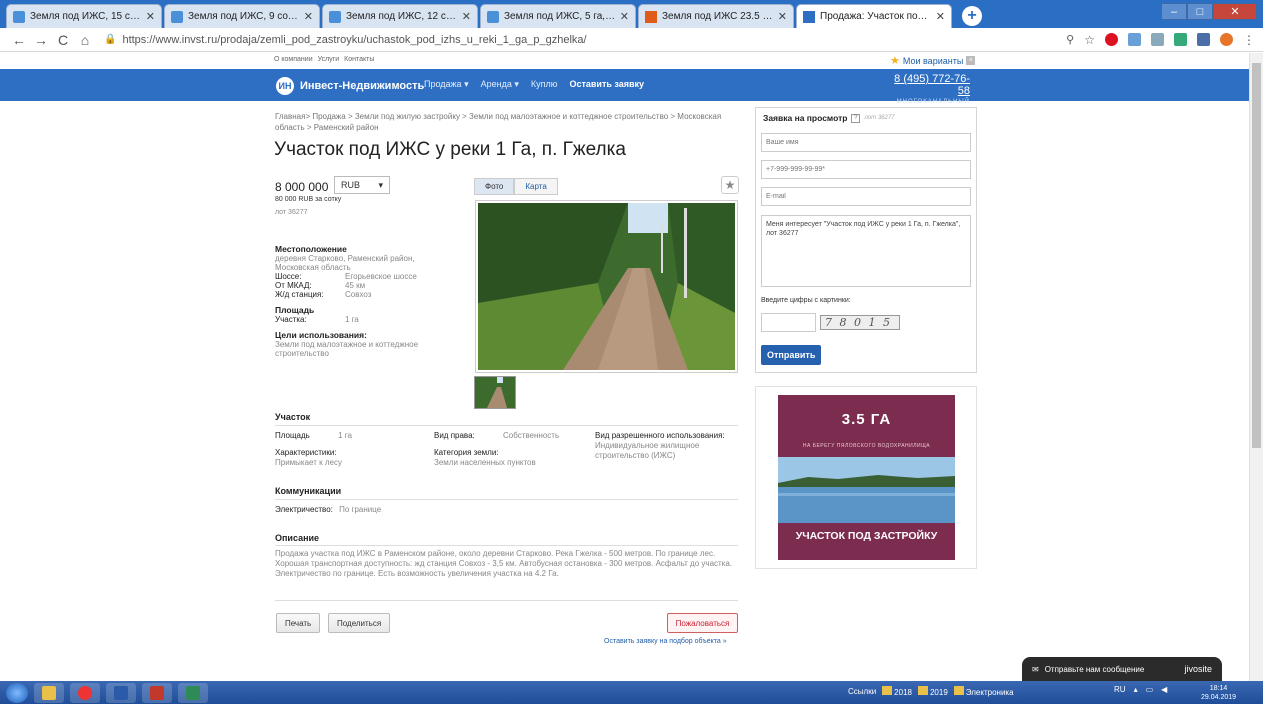 The width and height of the screenshot is (1263, 704). I want to click on chat-widget: ✉ Отправьте нам сообщение jivosite, so click(1122, 669).